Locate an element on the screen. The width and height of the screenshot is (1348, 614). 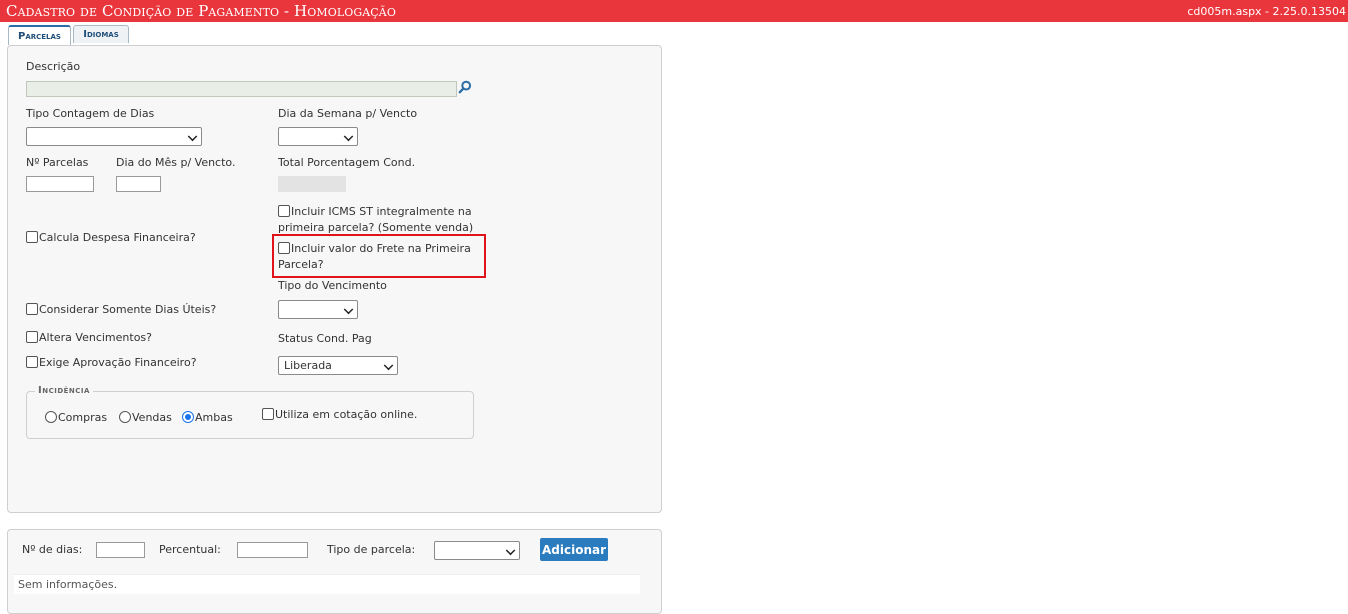
dia-semana-select is located at coordinates (318, 136).